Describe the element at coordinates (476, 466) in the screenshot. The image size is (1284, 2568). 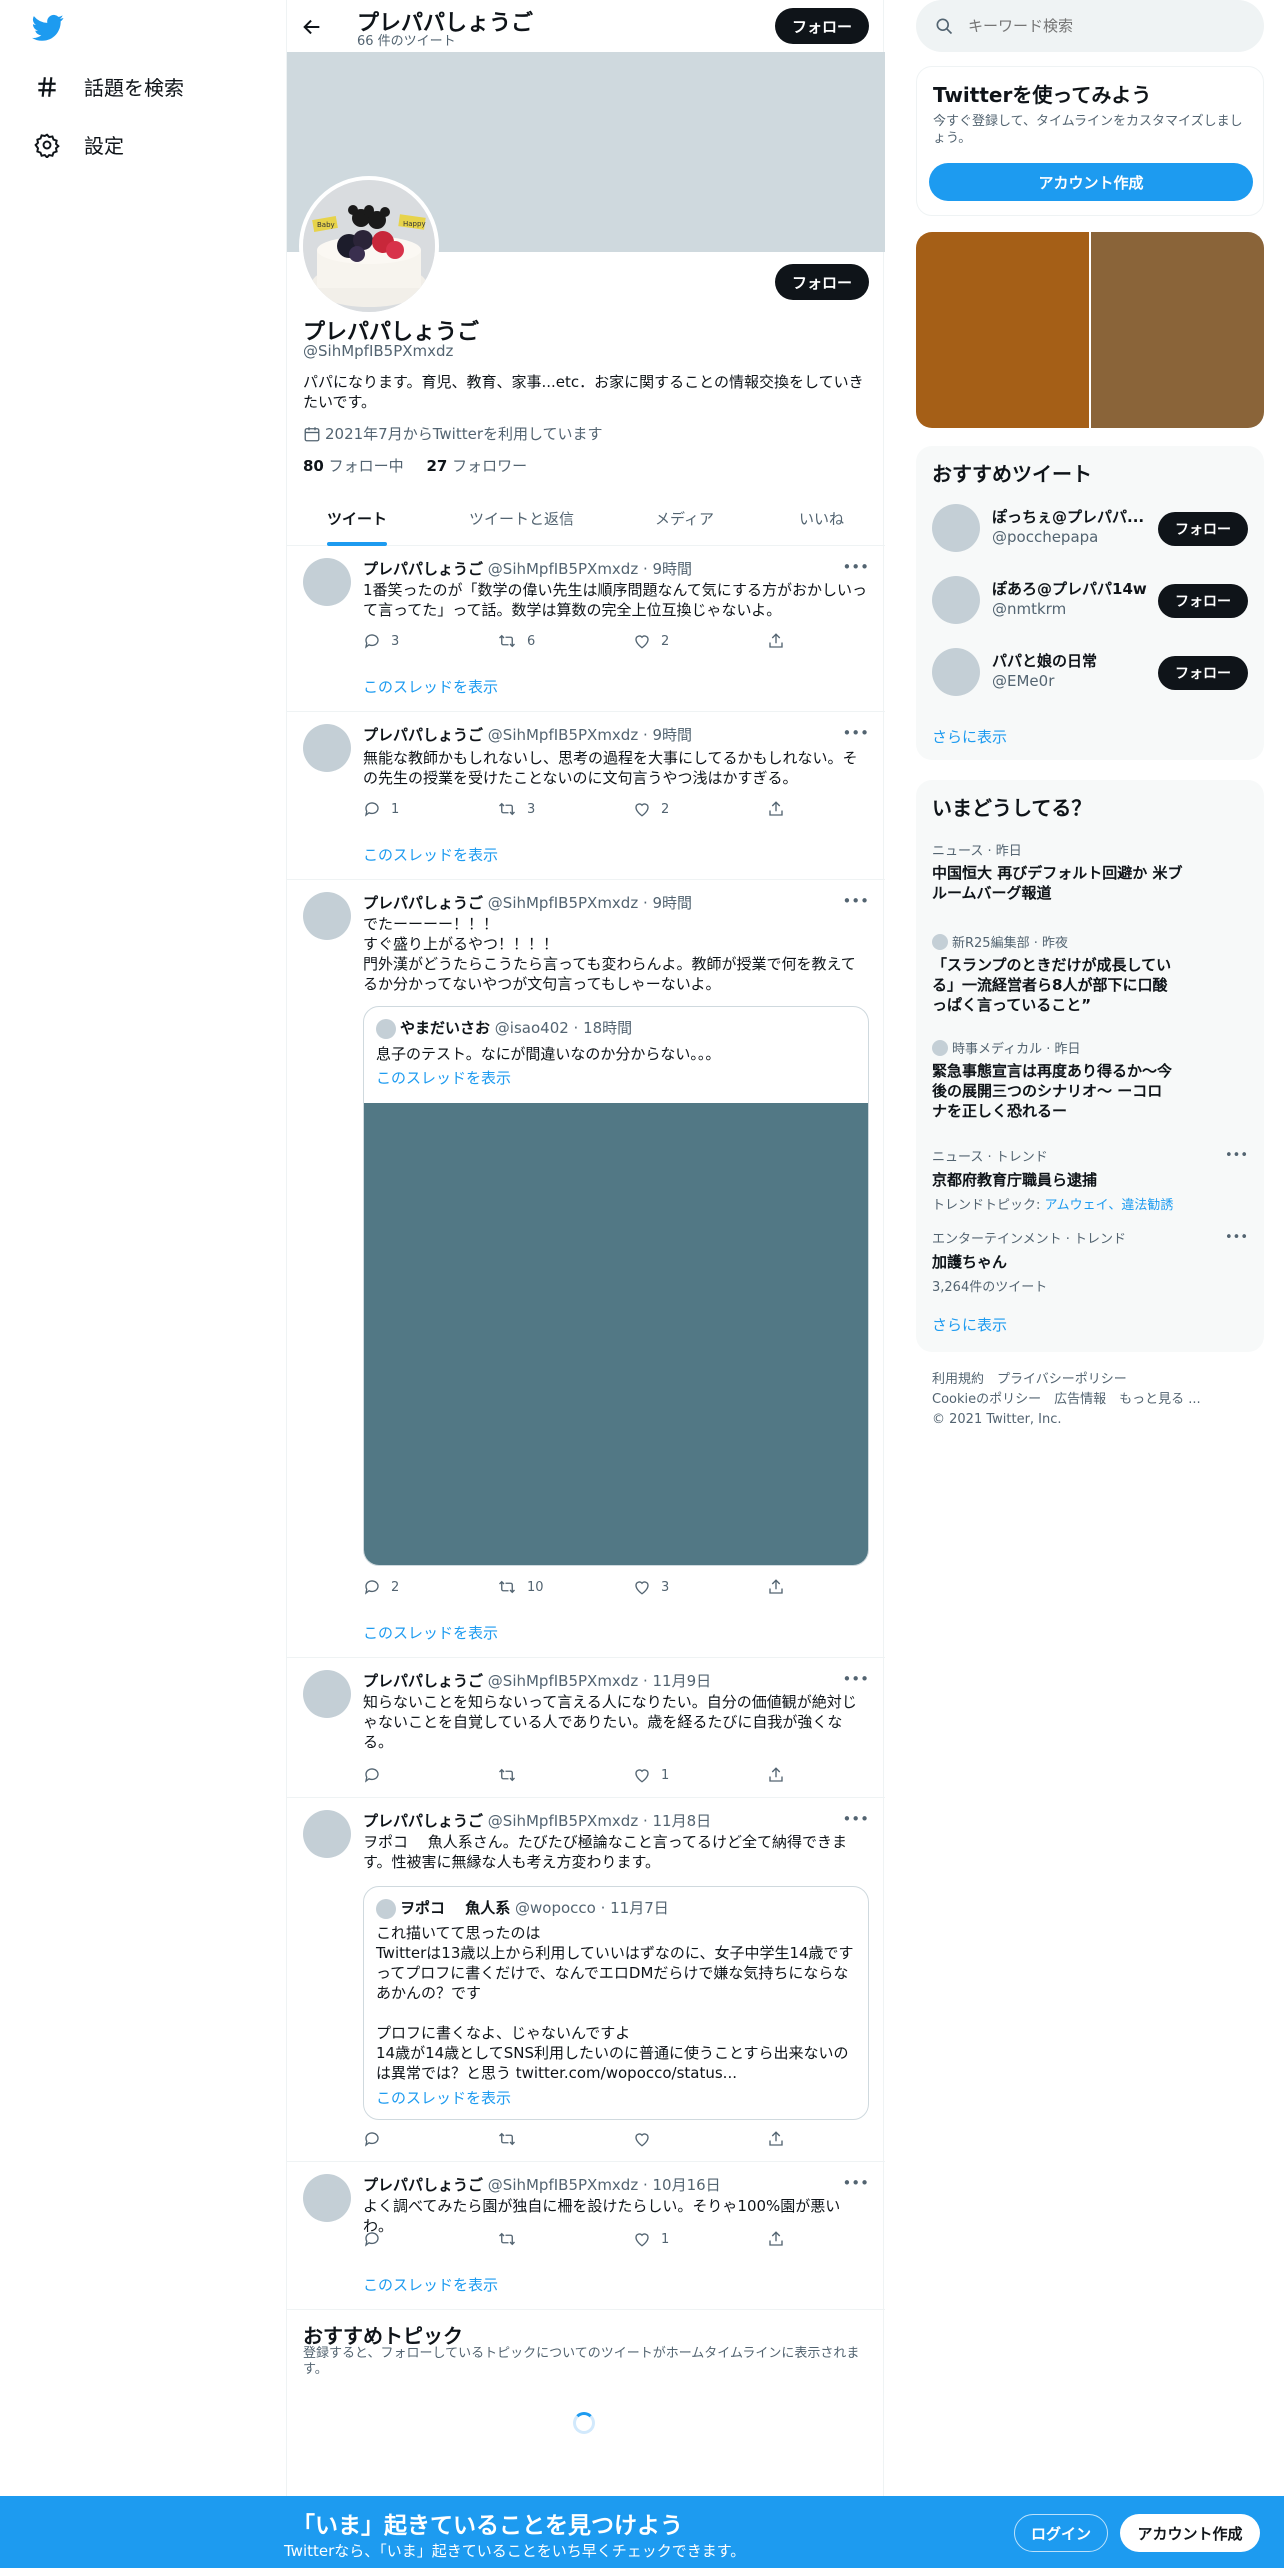
I see `followers-link: 27 フォロワー` at that location.